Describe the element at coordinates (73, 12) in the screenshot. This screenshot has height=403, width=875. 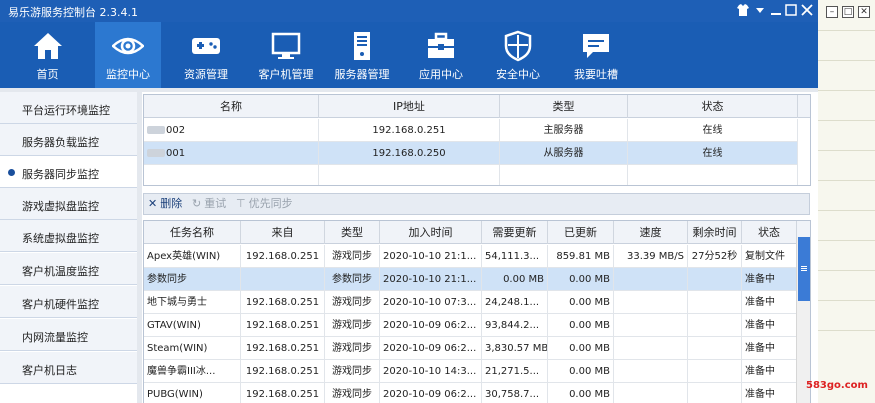
I see `window-title: 易乐游服务控制台 2.3.4.1` at that location.